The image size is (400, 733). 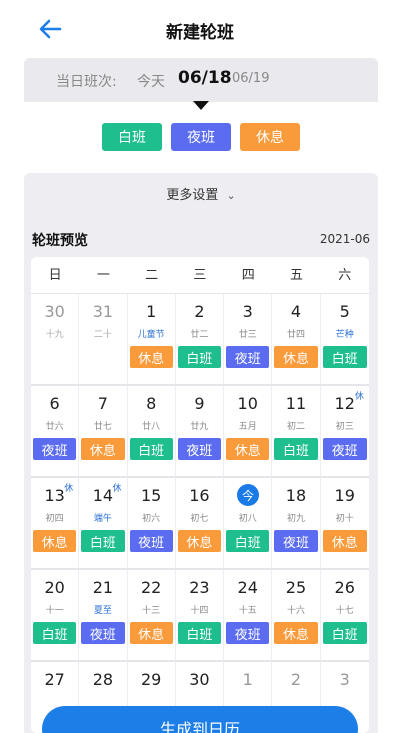 I want to click on calendar-day-cell: 5 芒种 白班, so click(x=345, y=339).